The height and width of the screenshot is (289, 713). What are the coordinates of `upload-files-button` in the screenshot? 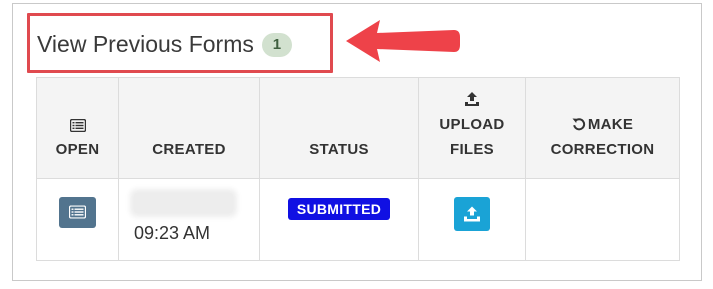 It's located at (472, 214).